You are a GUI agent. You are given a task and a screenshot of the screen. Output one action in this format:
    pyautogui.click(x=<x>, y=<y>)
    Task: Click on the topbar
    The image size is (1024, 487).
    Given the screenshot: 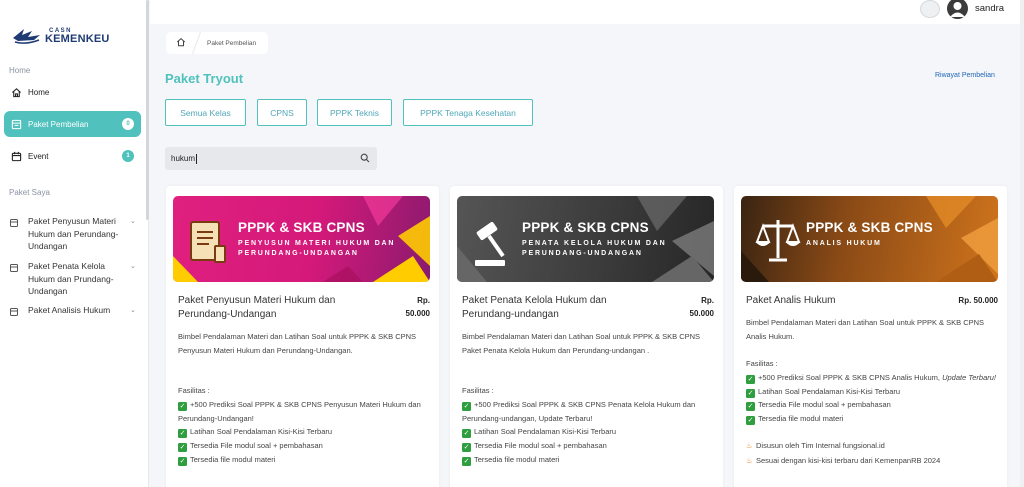 What is the action you would take?
    pyautogui.click(x=587, y=12)
    